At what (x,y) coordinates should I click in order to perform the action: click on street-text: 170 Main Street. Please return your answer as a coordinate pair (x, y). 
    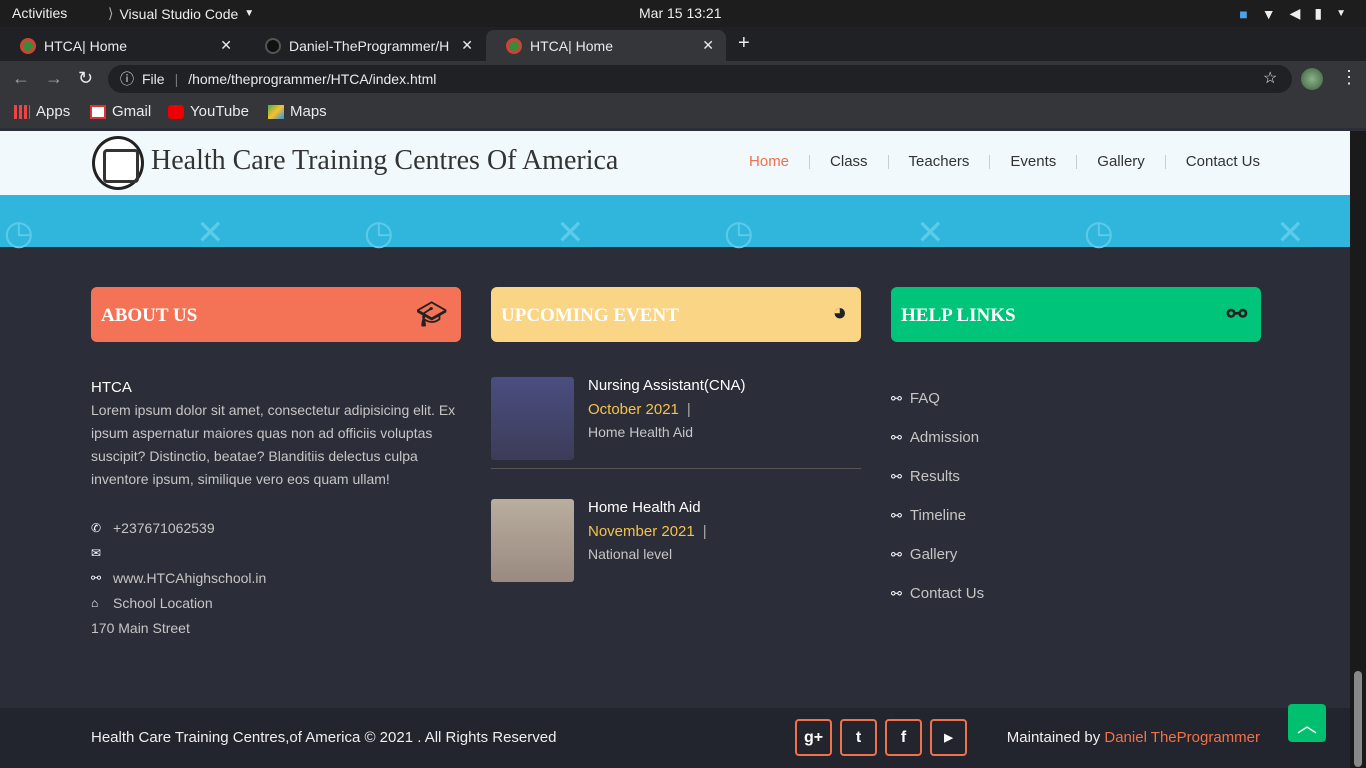
    Looking at the image, I should click on (140, 627).